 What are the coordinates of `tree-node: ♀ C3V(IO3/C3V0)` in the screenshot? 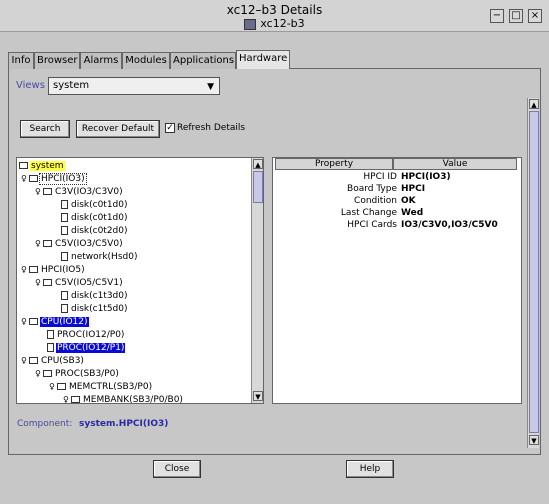 It's located at (79, 192).